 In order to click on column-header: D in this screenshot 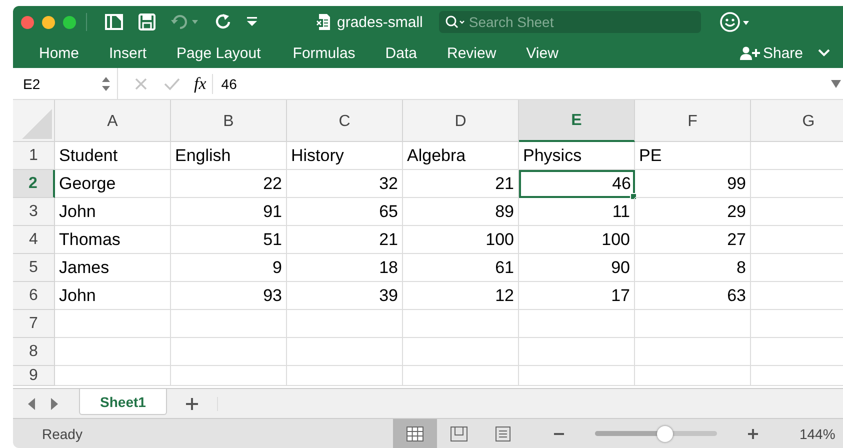, I will do `click(461, 121)`.